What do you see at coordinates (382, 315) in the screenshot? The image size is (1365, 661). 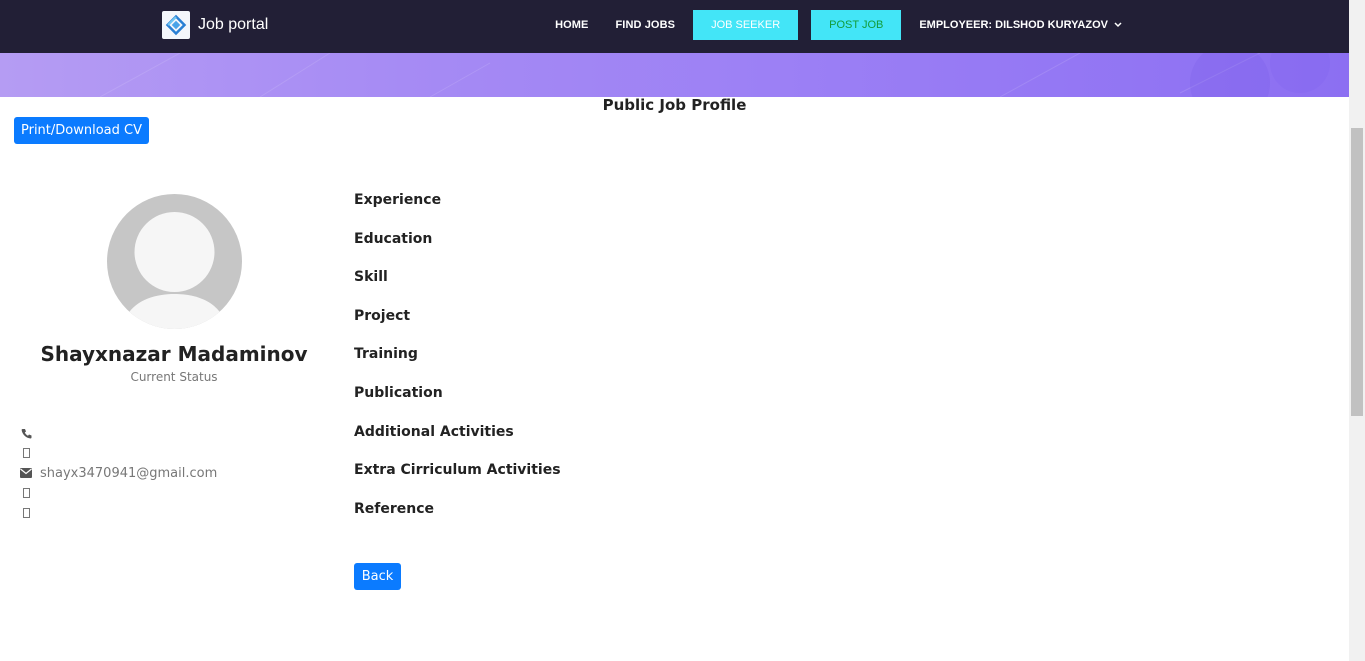 I see `section-project: Project` at bounding box center [382, 315].